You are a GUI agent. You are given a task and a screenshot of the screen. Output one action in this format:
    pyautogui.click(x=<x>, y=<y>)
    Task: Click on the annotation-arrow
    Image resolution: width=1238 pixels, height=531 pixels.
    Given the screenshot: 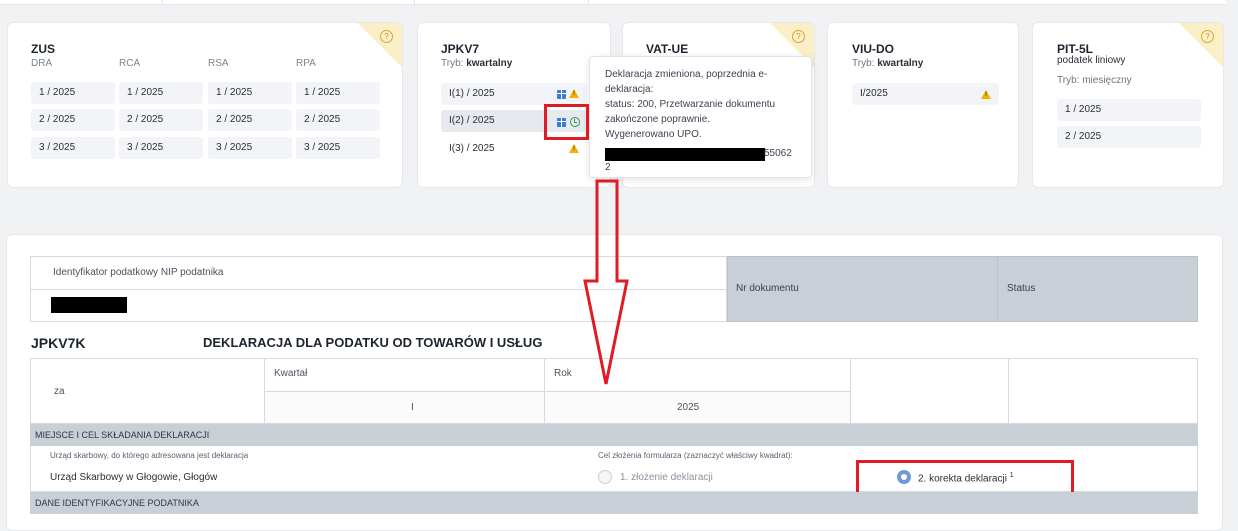 What is the action you would take?
    pyautogui.click(x=606, y=282)
    